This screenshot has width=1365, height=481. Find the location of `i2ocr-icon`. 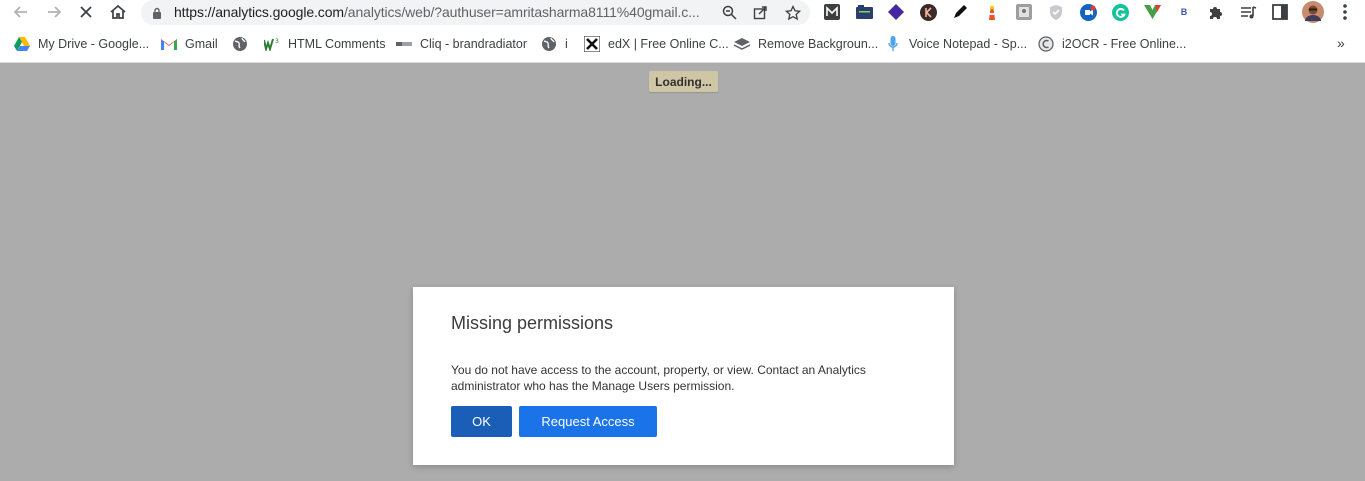

i2ocr-icon is located at coordinates (1046, 44).